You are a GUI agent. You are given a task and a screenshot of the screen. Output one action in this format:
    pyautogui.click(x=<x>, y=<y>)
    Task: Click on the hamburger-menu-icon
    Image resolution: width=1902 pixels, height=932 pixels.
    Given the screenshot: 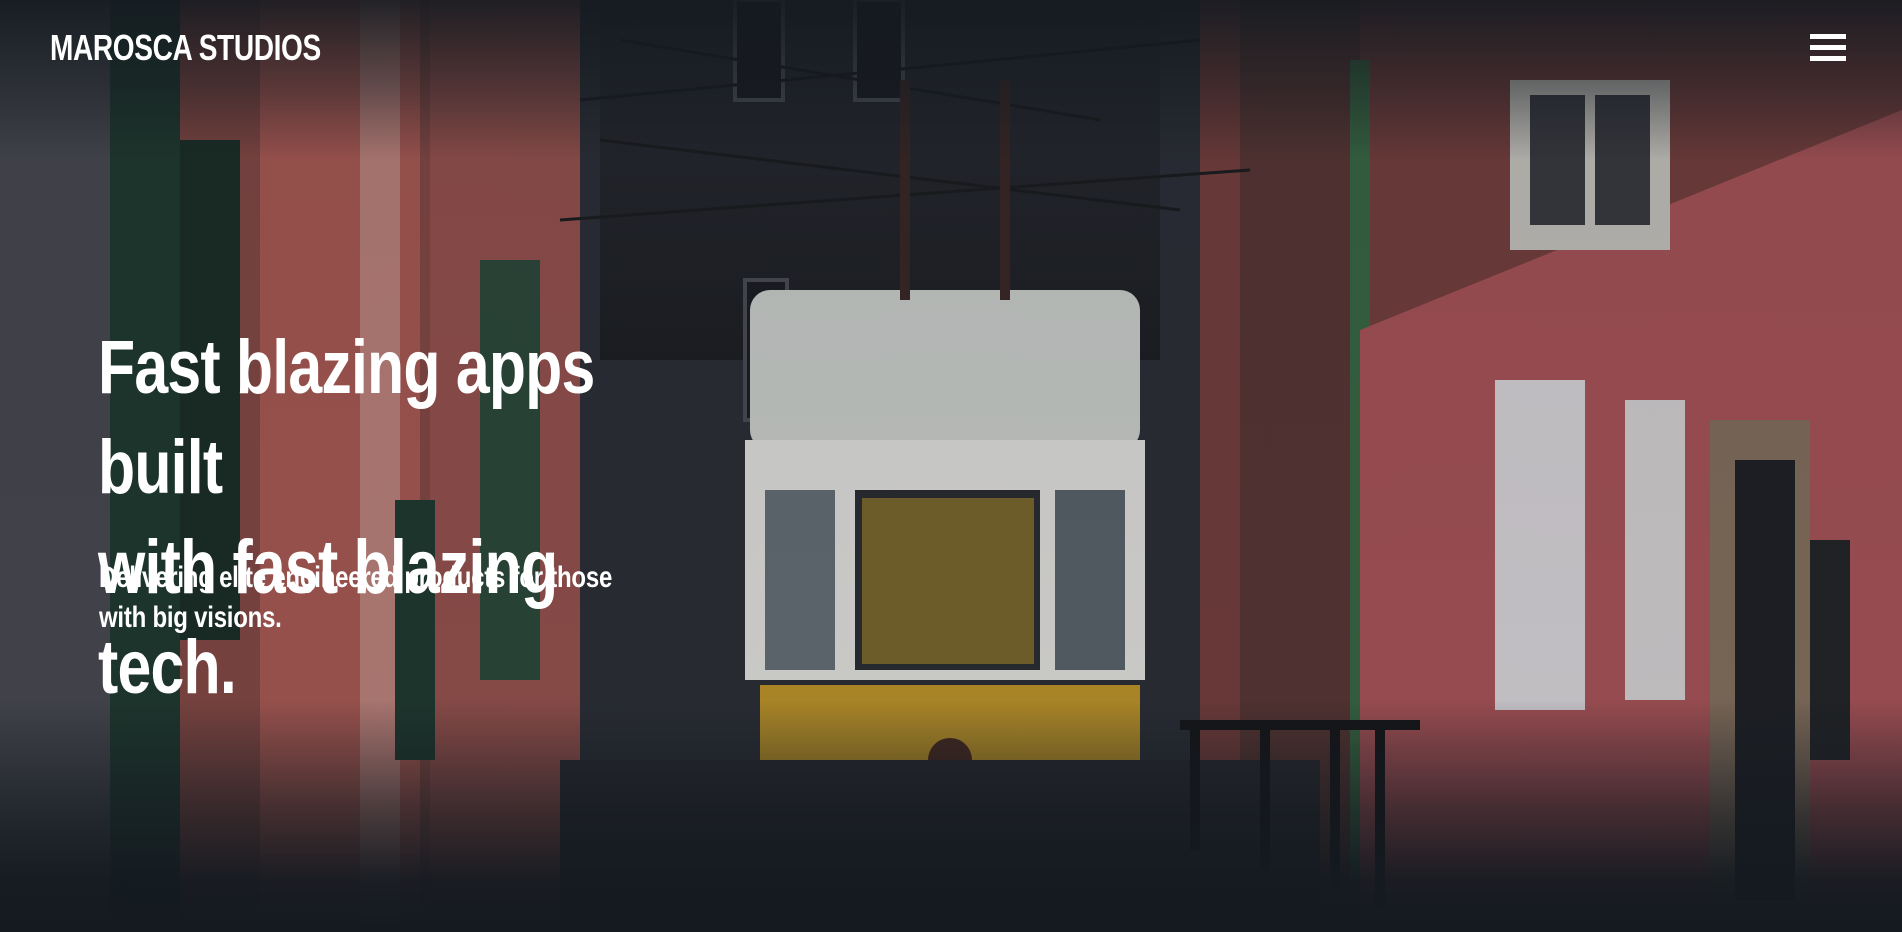 What is the action you would take?
    pyautogui.click(x=1829, y=48)
    